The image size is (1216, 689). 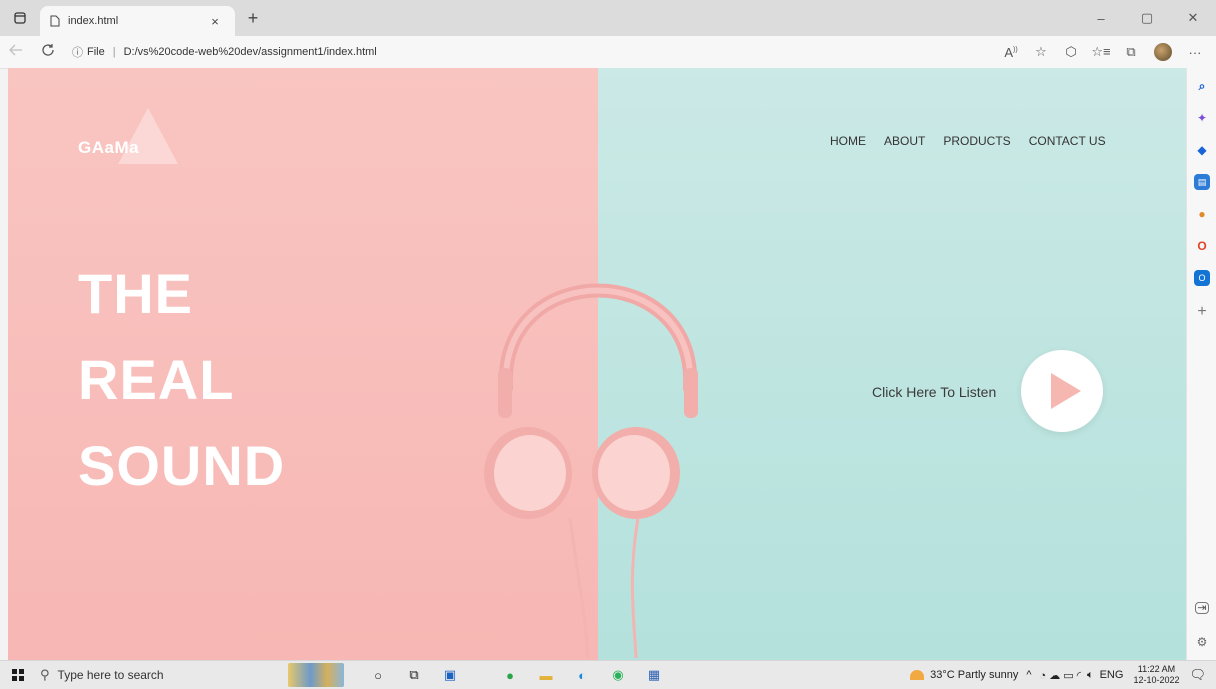 I want to click on back-button, so click(x=16, y=52).